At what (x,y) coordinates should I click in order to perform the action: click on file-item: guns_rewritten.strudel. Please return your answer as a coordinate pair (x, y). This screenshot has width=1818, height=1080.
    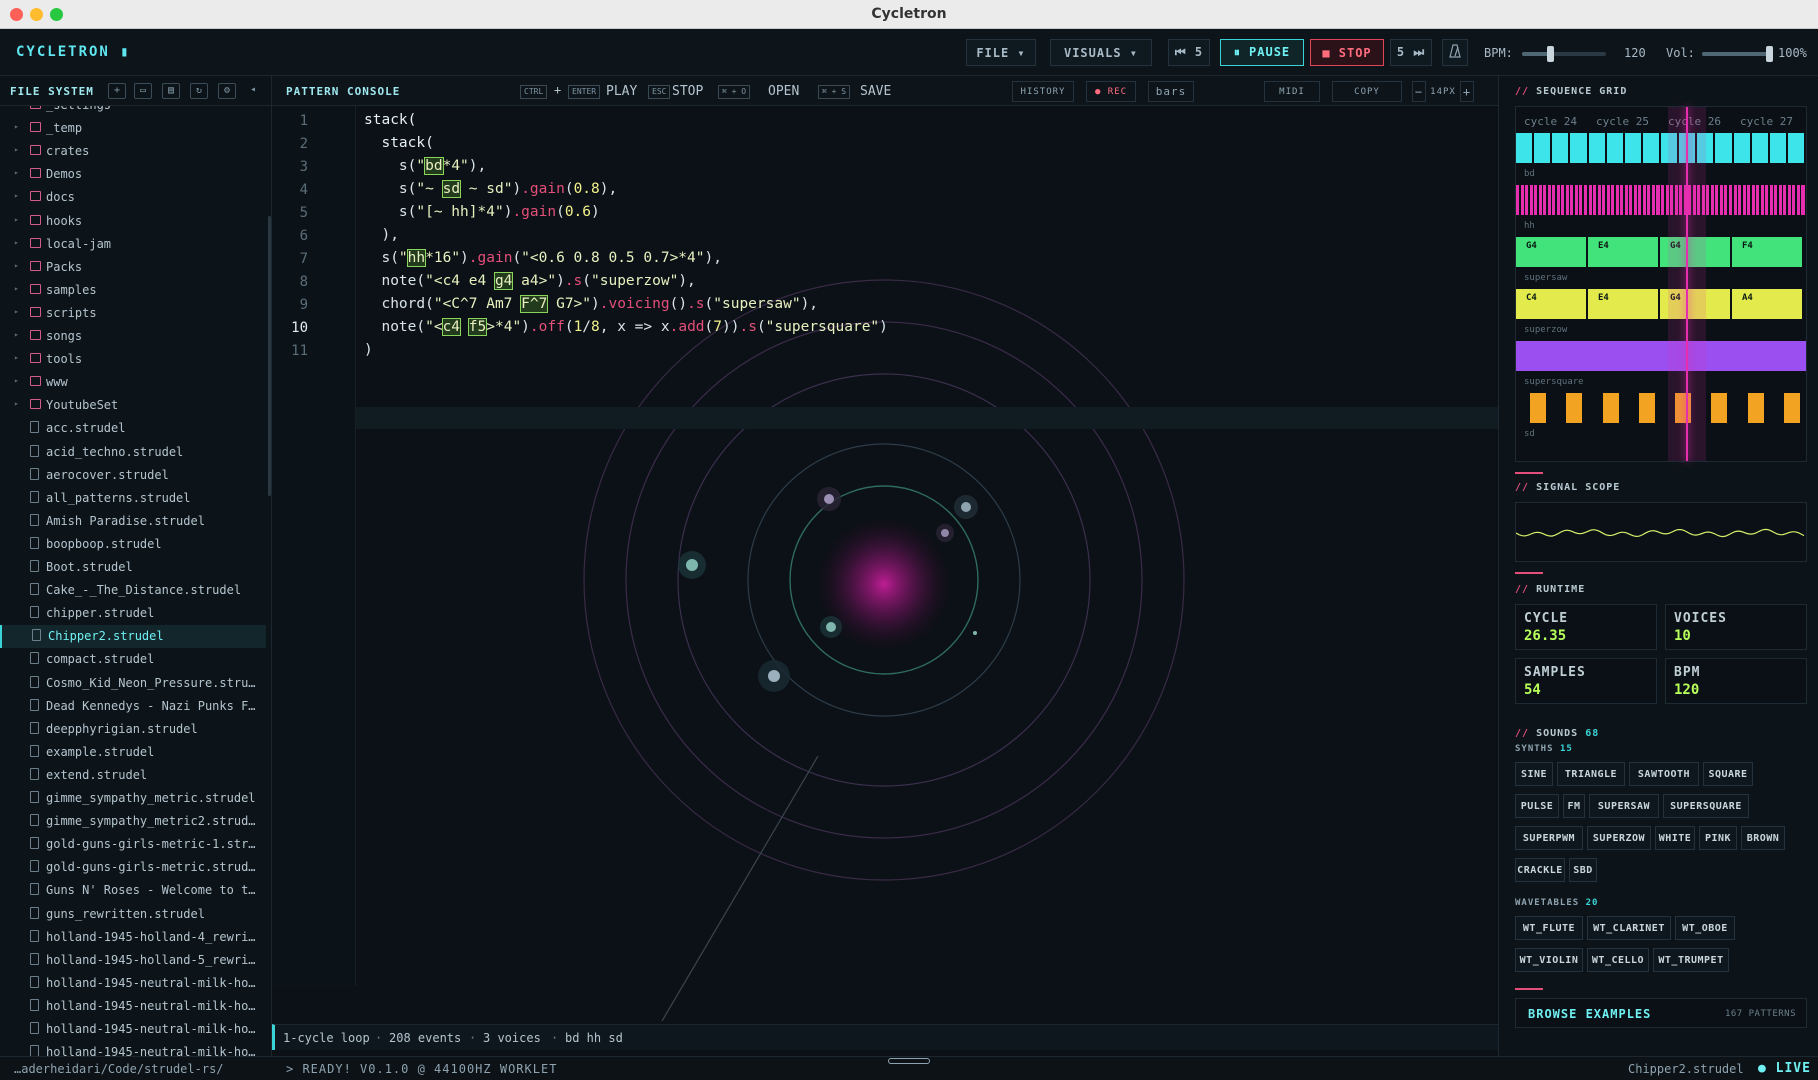
    Looking at the image, I should click on (133, 914).